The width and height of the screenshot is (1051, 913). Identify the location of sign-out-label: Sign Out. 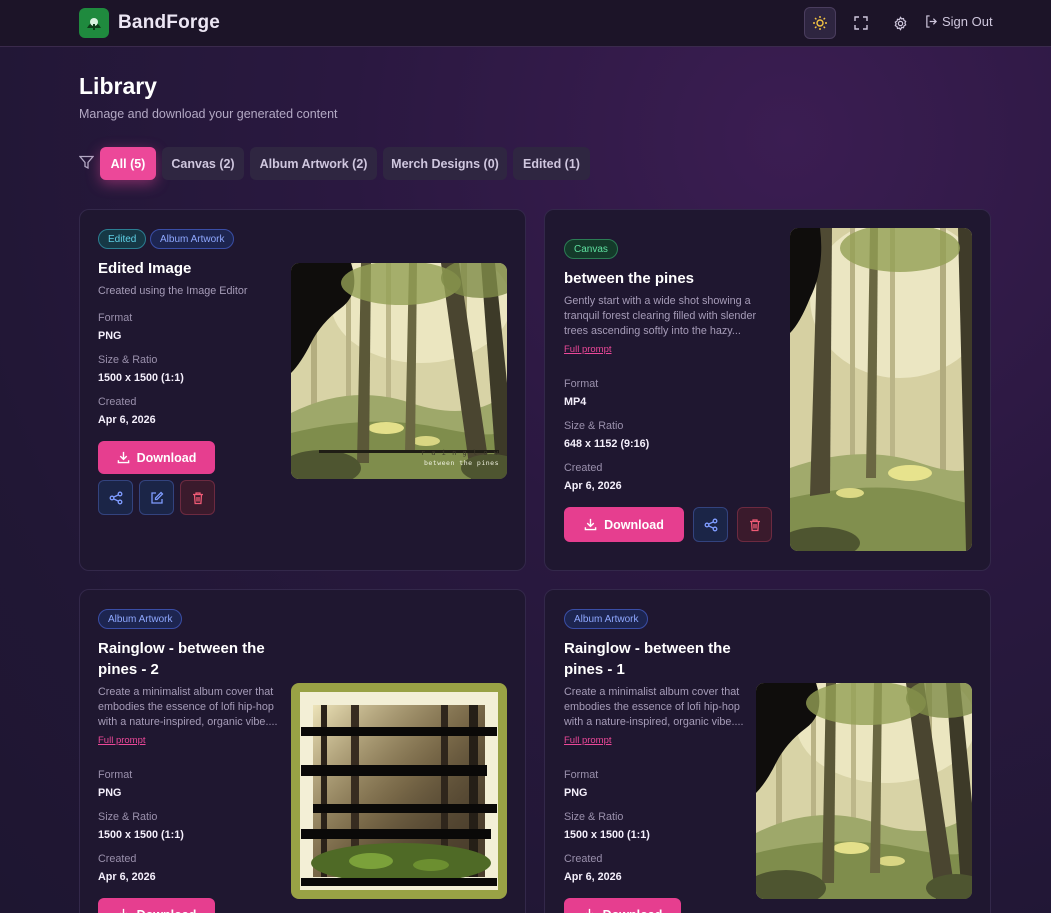
(967, 21).